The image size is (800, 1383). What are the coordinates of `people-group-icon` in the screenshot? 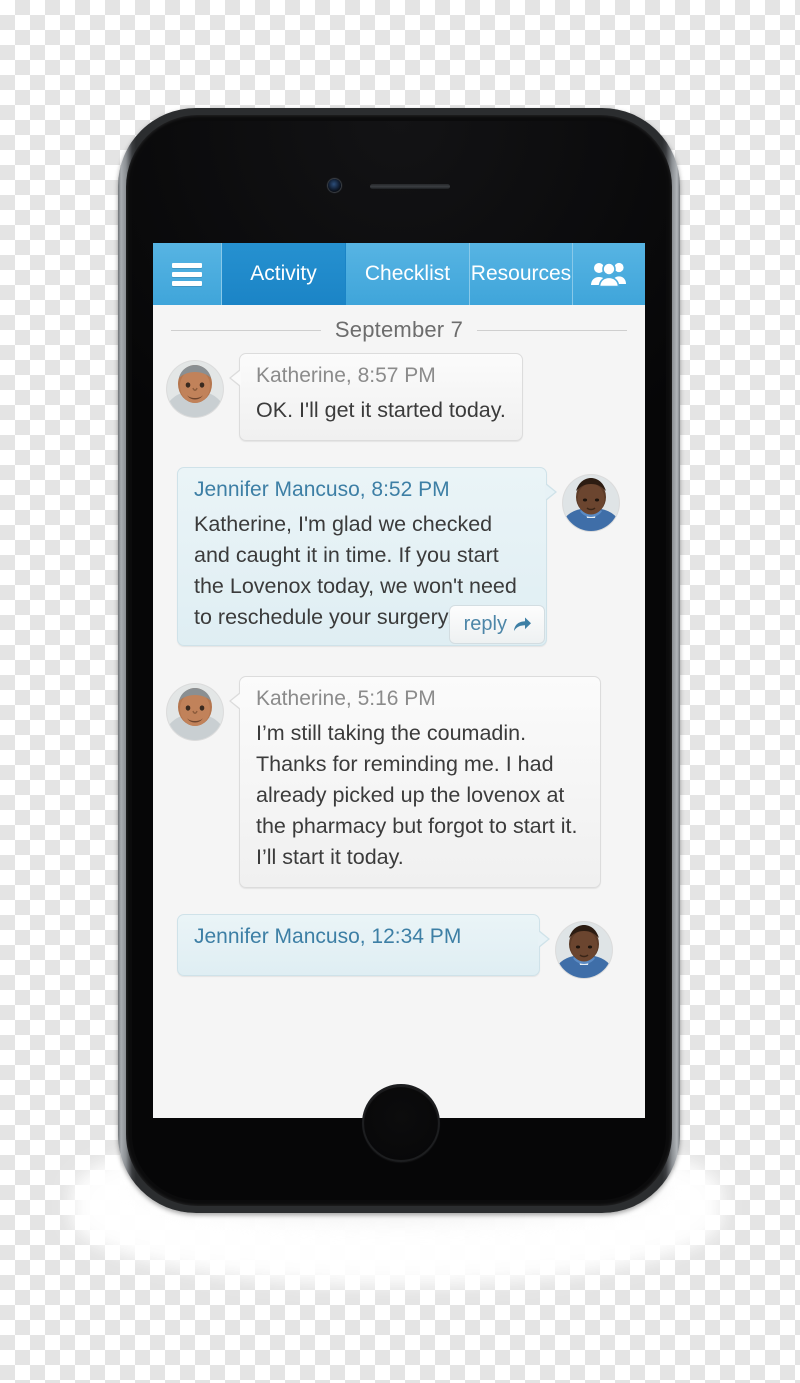 It's located at (608, 274).